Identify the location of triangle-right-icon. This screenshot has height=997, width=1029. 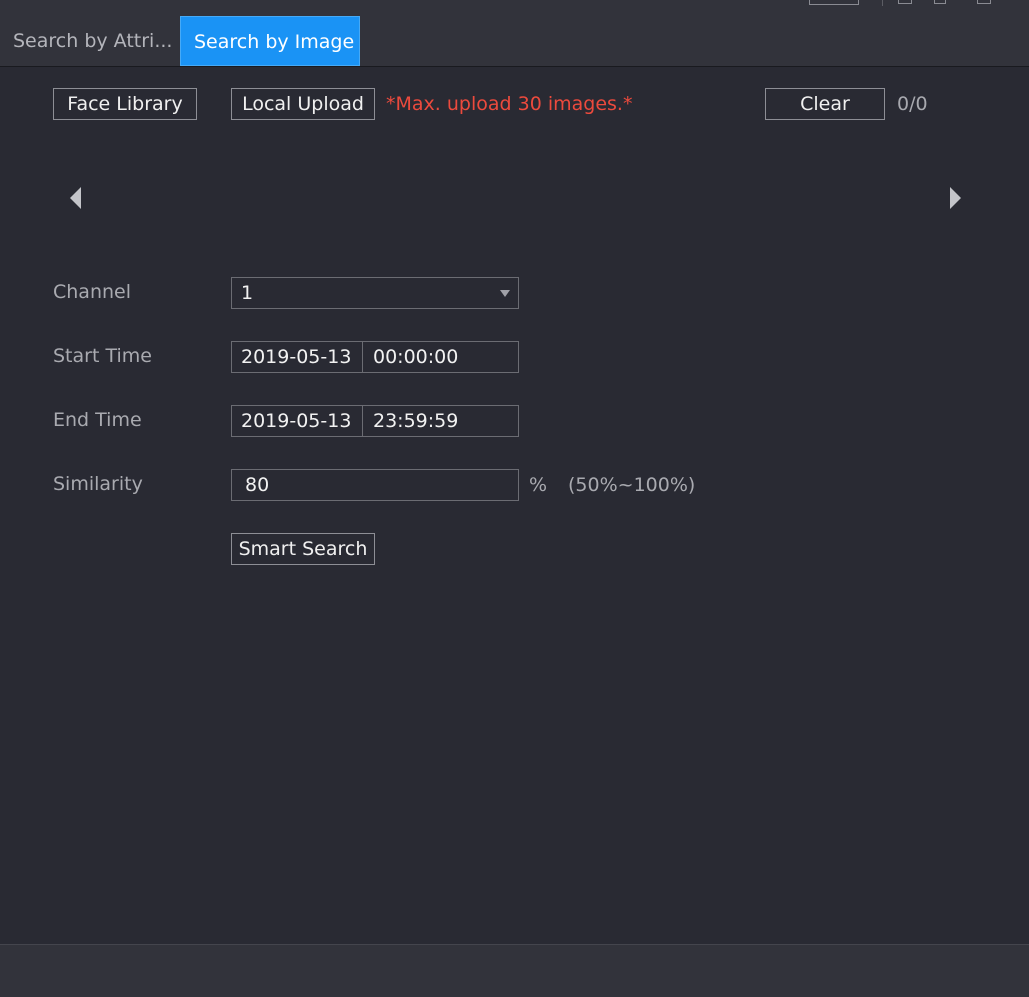
(955, 198).